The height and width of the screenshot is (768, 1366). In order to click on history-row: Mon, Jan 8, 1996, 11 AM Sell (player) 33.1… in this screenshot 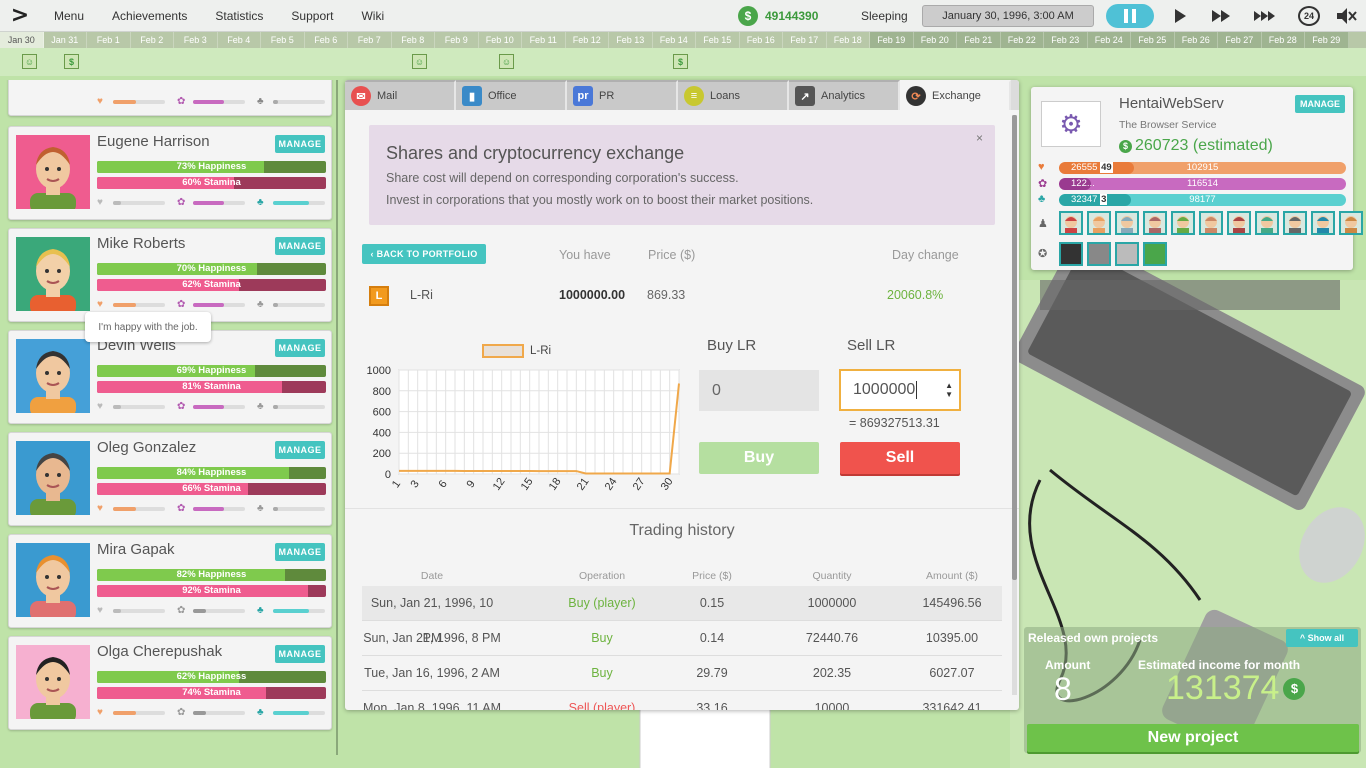, I will do `click(682, 700)`.